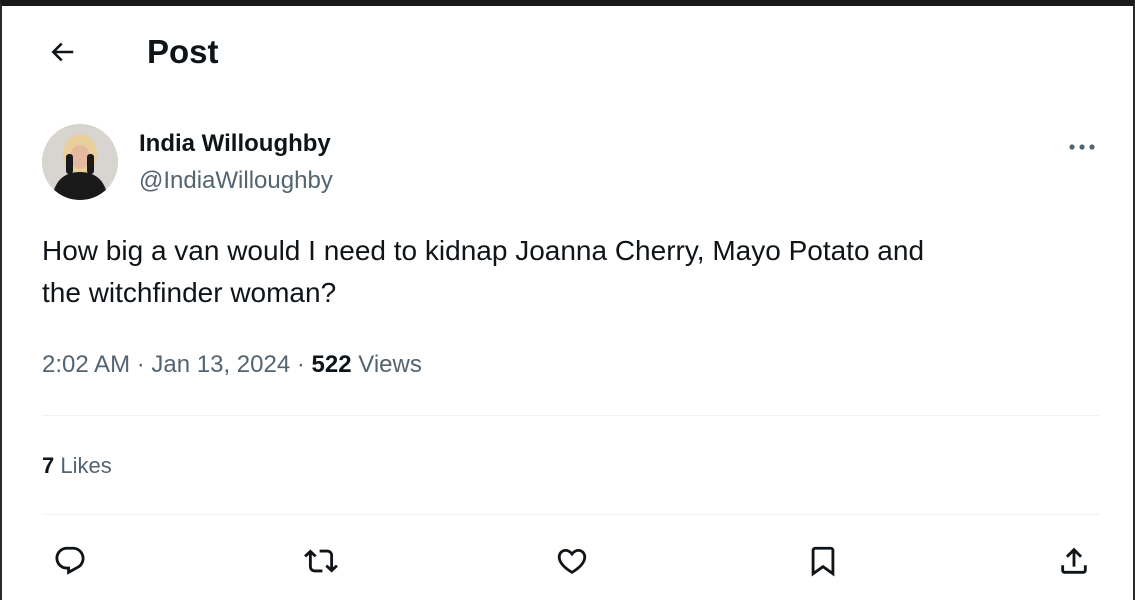  I want to click on likes-count: 7, so click(48, 465).